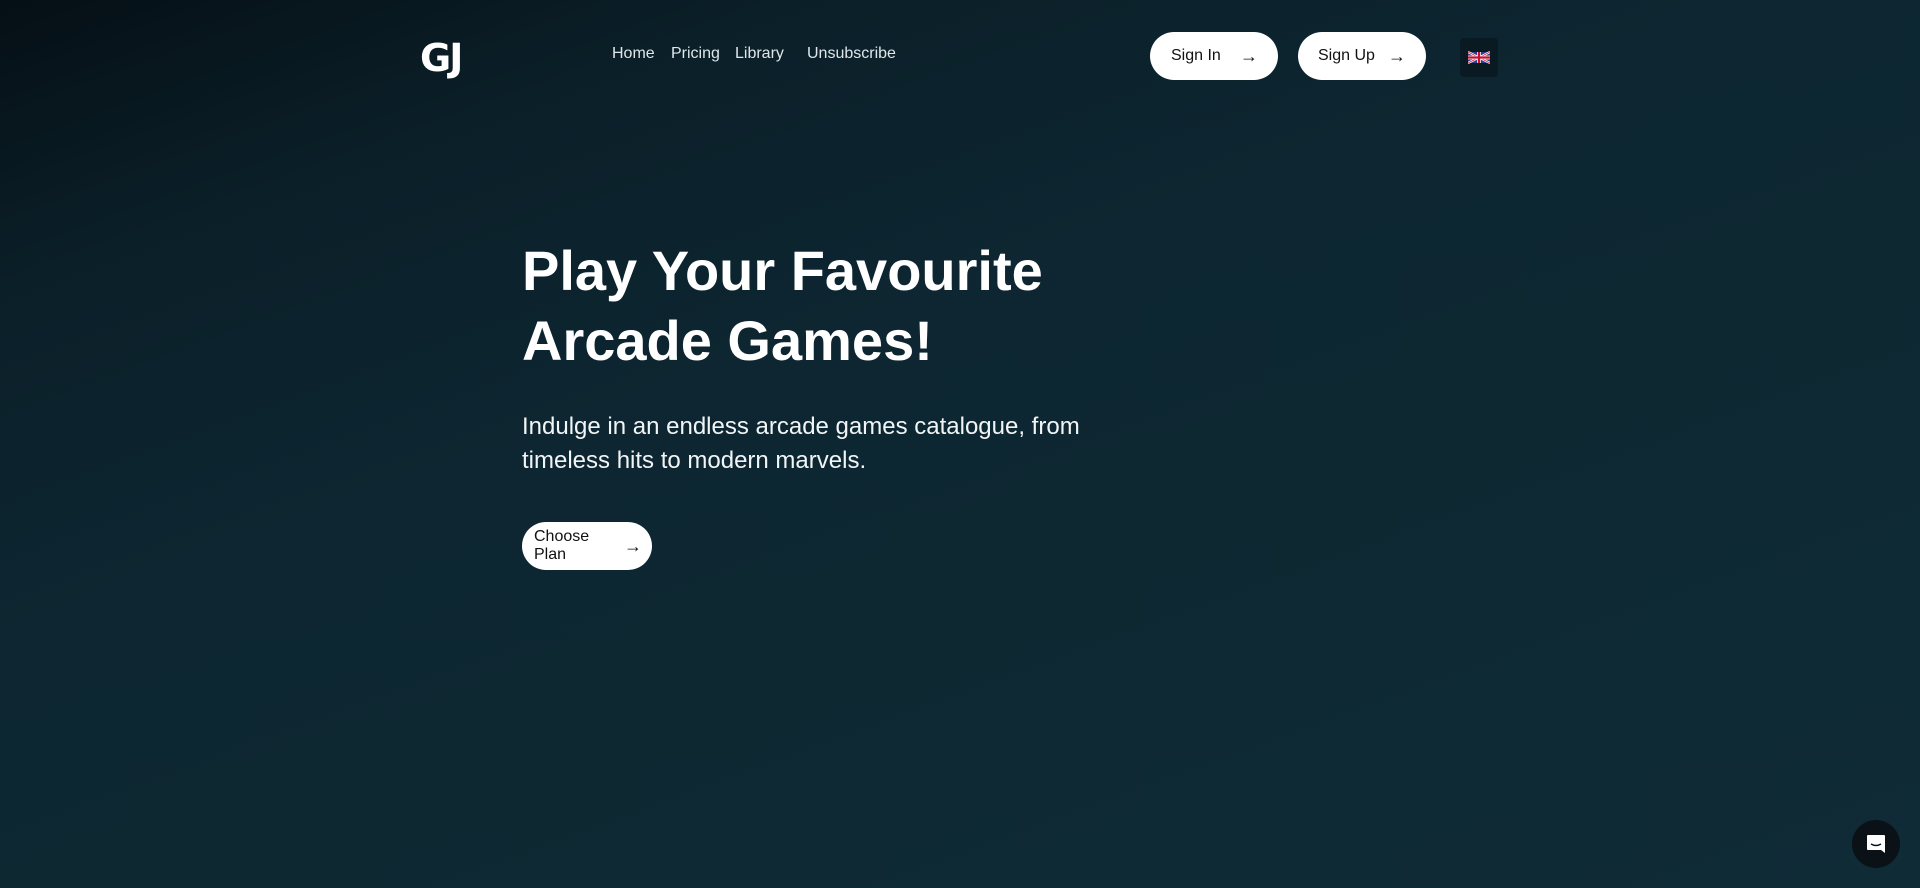  I want to click on sign-up-button: Sign Up →, so click(1362, 56).